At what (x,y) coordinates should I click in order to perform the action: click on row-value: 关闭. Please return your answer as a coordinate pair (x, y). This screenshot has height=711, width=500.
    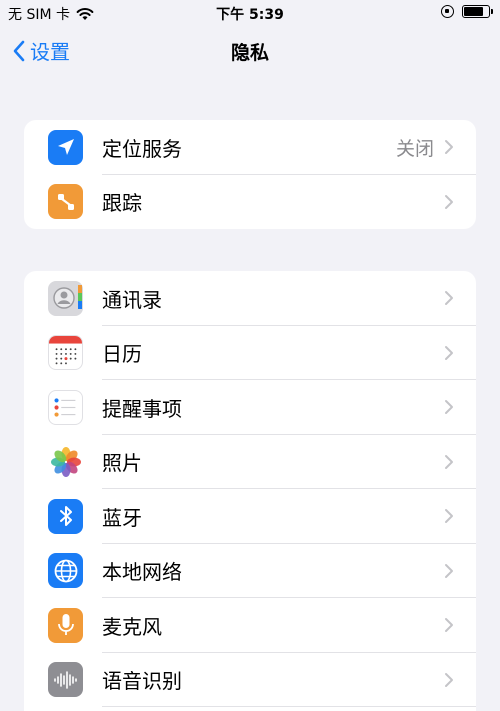
    Looking at the image, I should click on (414, 148).